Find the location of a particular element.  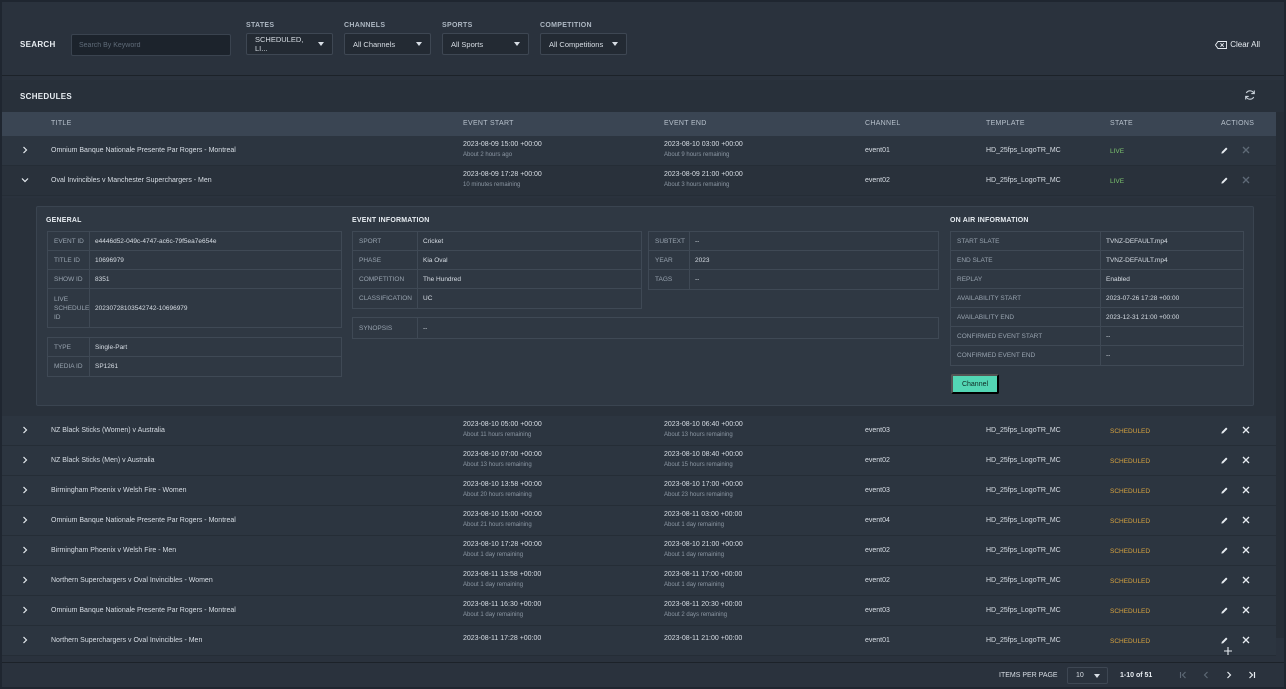

detail-value: 10696979 is located at coordinates (109, 260).